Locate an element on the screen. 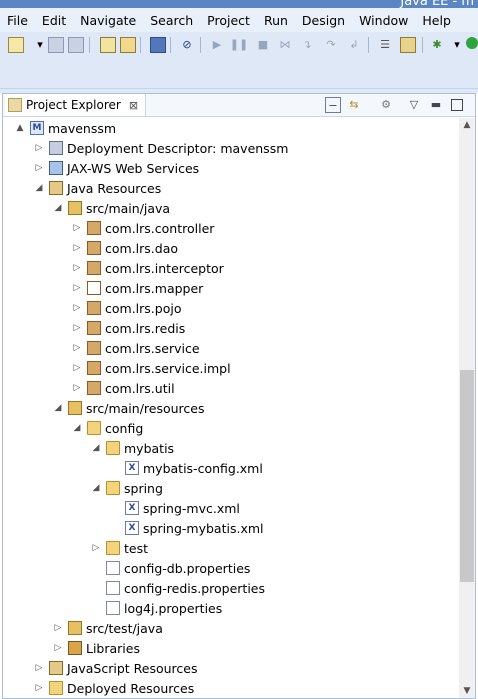 The height and width of the screenshot is (699, 478). tree-item: ▷ JAX-WS Web Services is located at coordinates (117, 168).